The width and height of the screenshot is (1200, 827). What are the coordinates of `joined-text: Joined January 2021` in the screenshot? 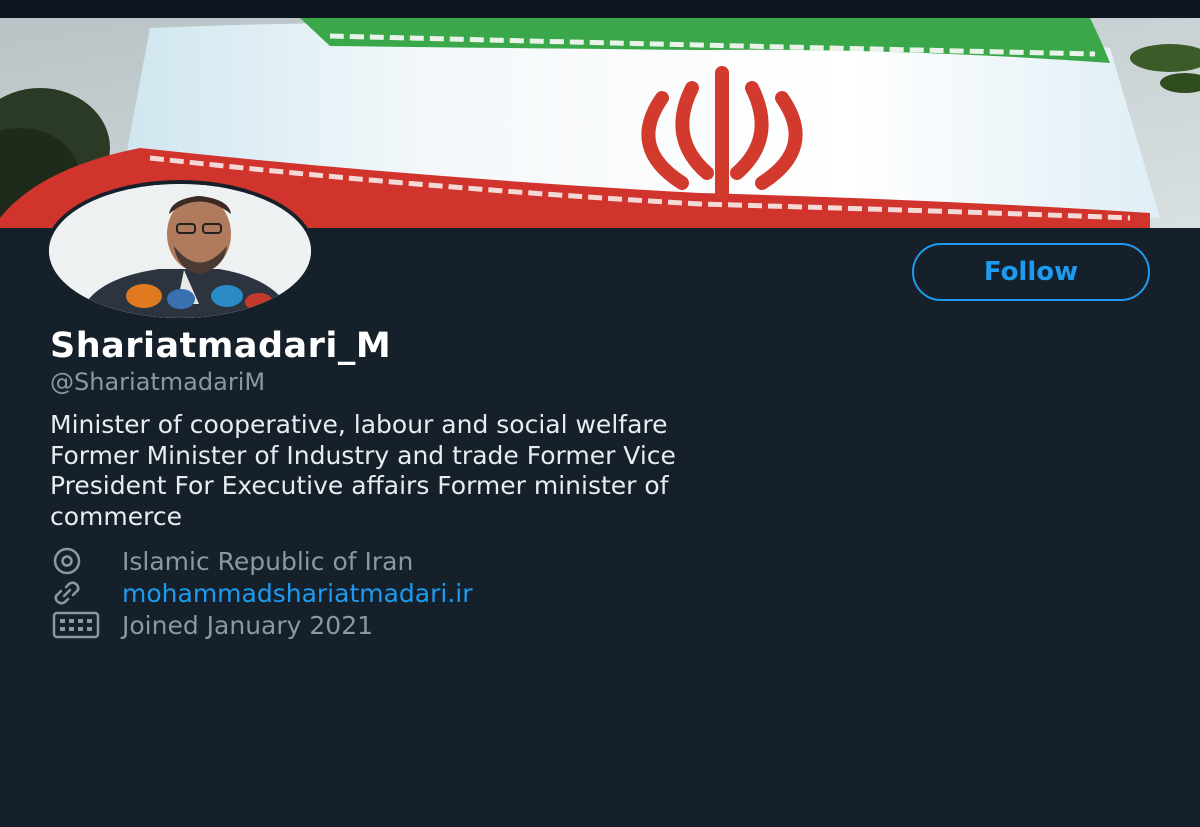 It's located at (248, 625).